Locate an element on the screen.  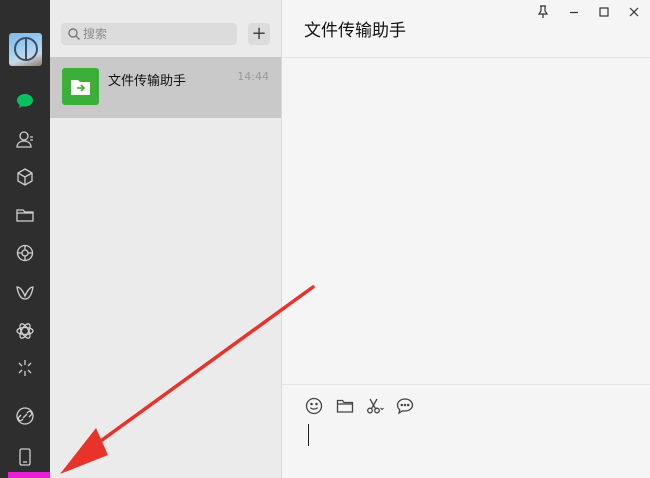
conversation-title: 文件传输助手 is located at coordinates (355, 31).